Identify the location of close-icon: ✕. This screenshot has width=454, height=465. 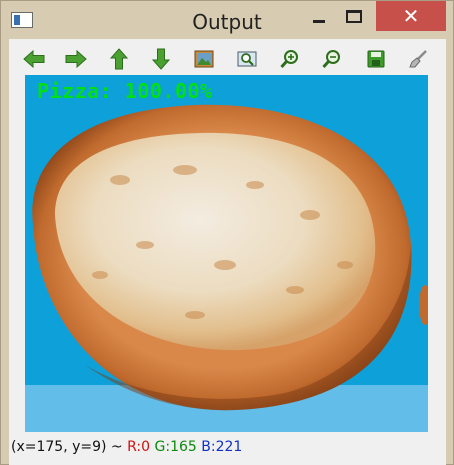
(411, 16).